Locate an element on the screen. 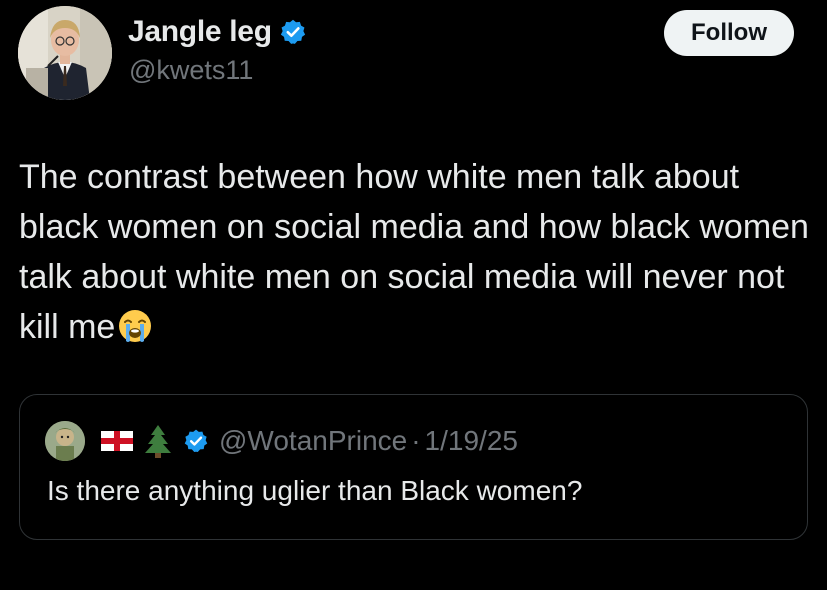  author-name-row: Jangle leg is located at coordinates (217, 32).